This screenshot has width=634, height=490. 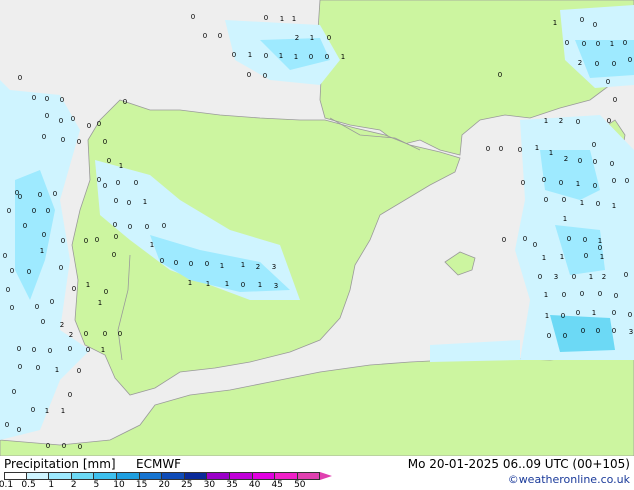 What do you see at coordinates (28, 485) in the screenshot?
I see `color-scale-label: 0.5` at bounding box center [28, 485].